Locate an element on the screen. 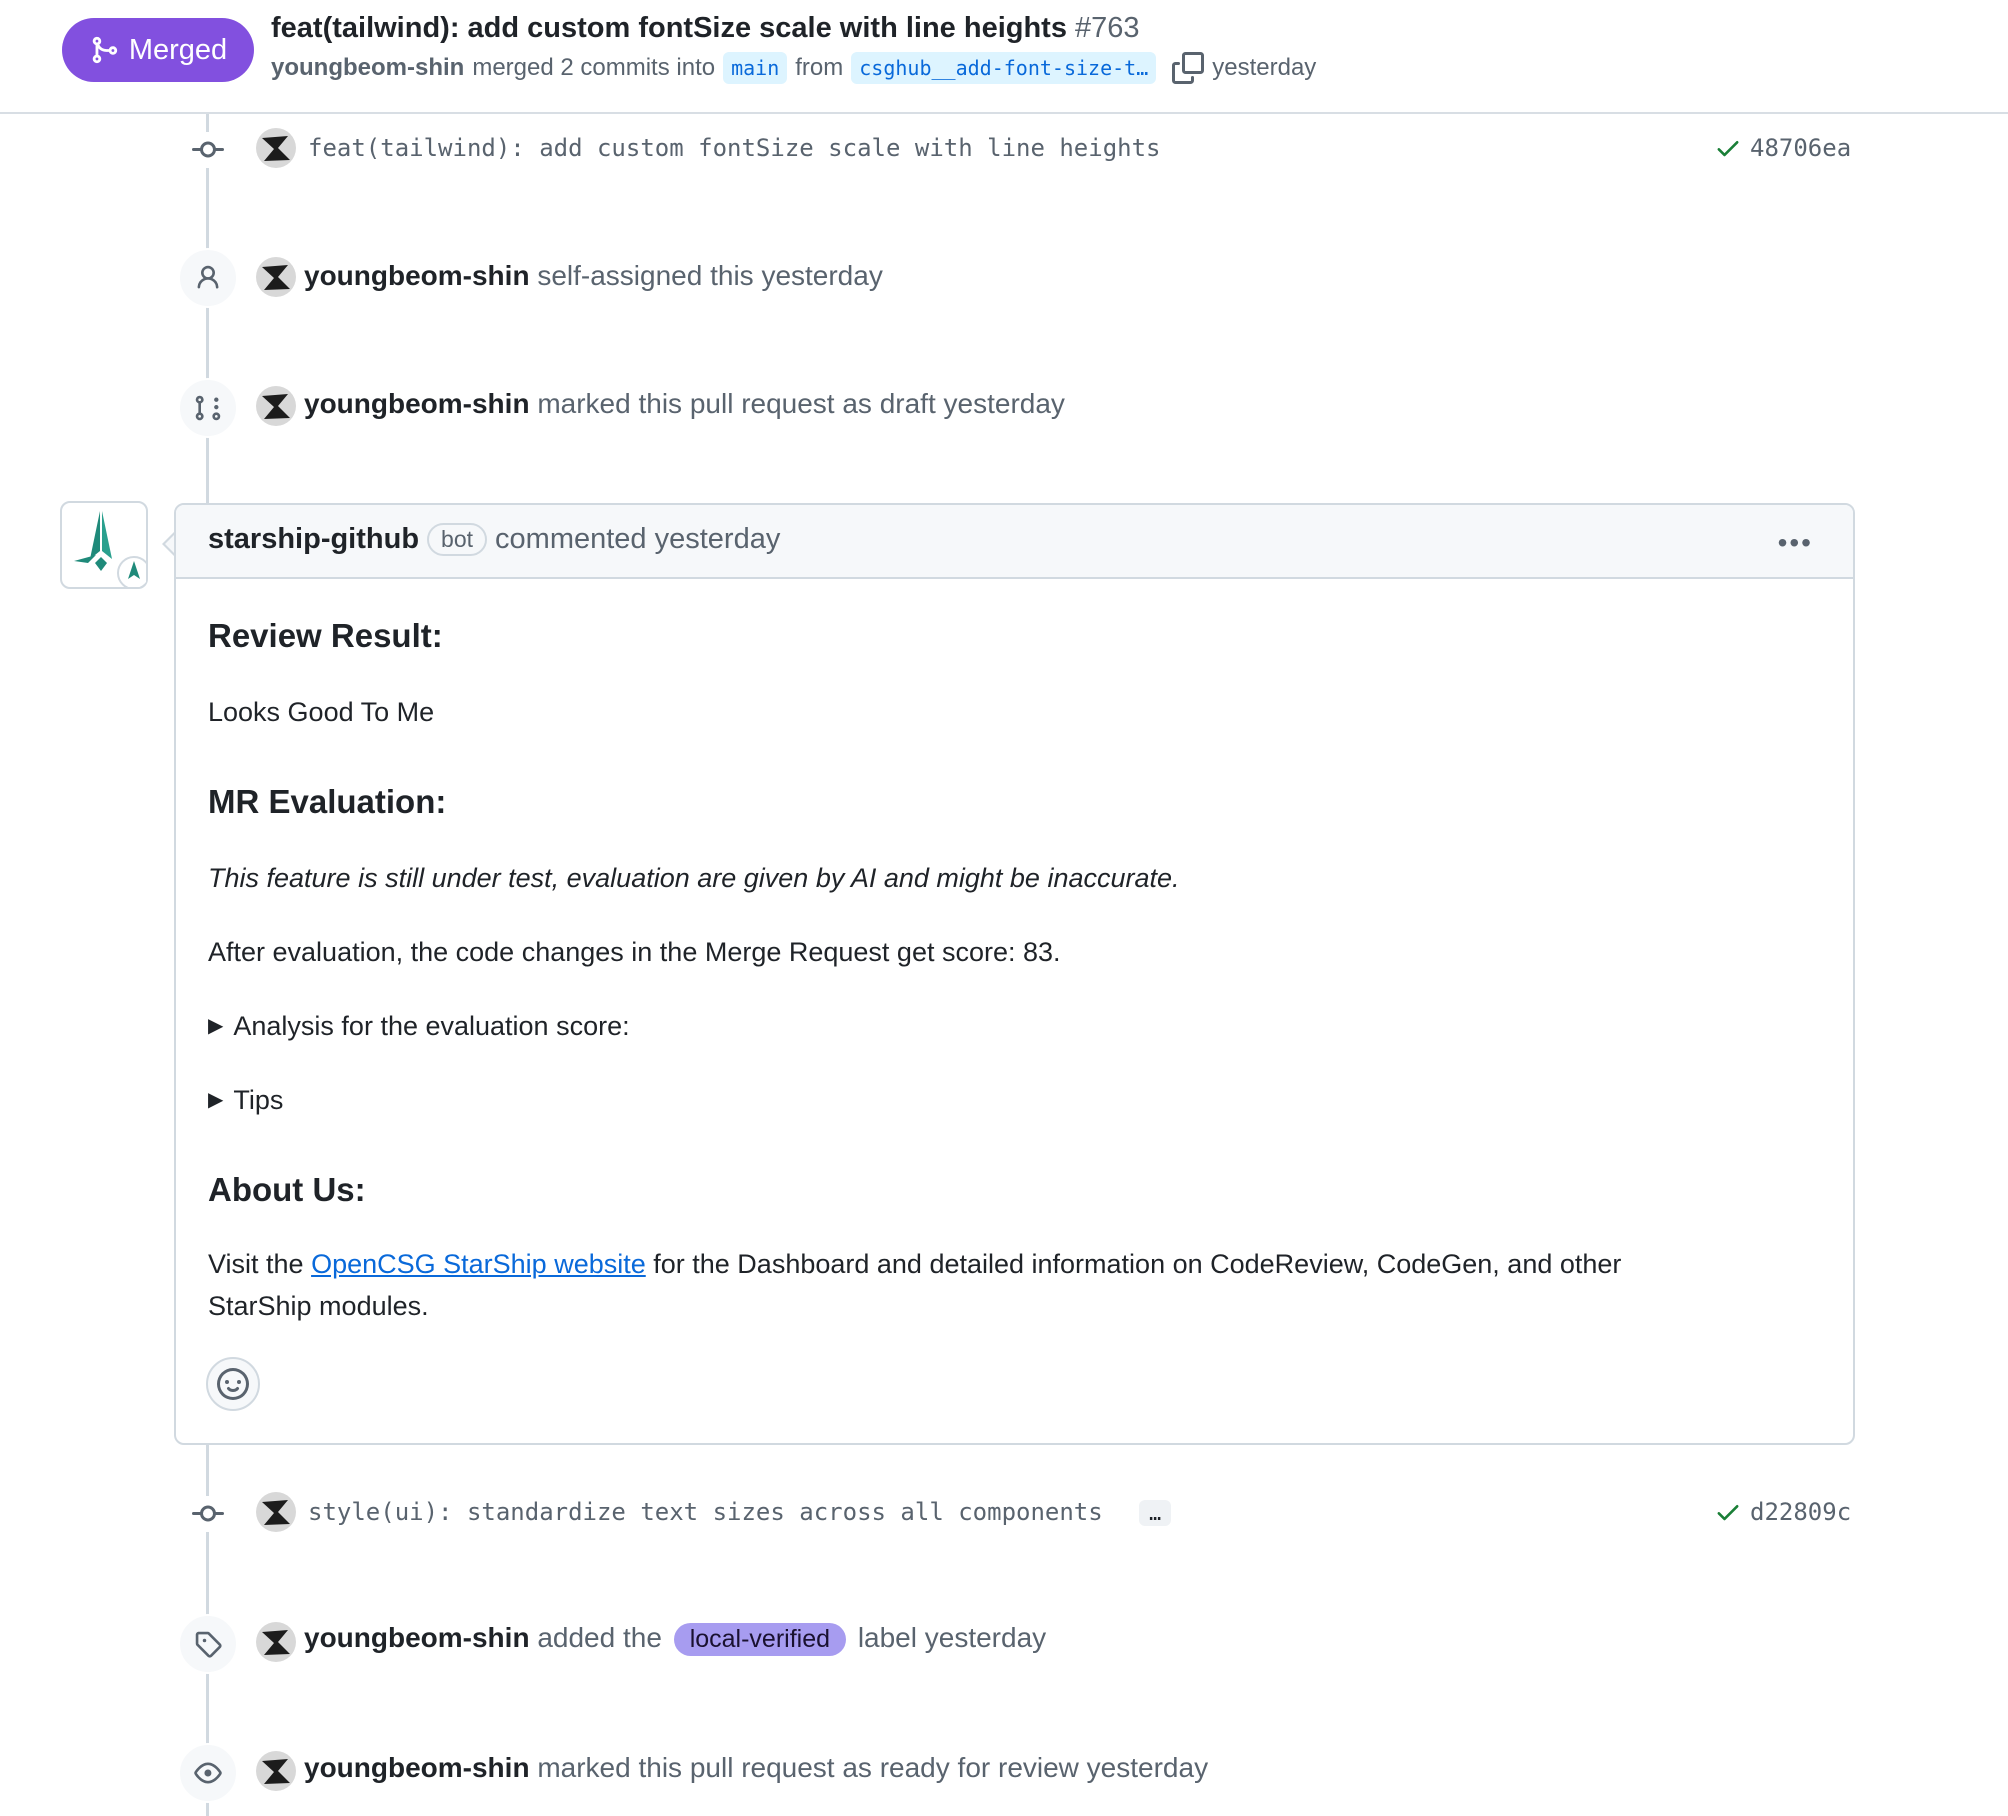  about-us-heading: About Us: is located at coordinates (287, 1189).